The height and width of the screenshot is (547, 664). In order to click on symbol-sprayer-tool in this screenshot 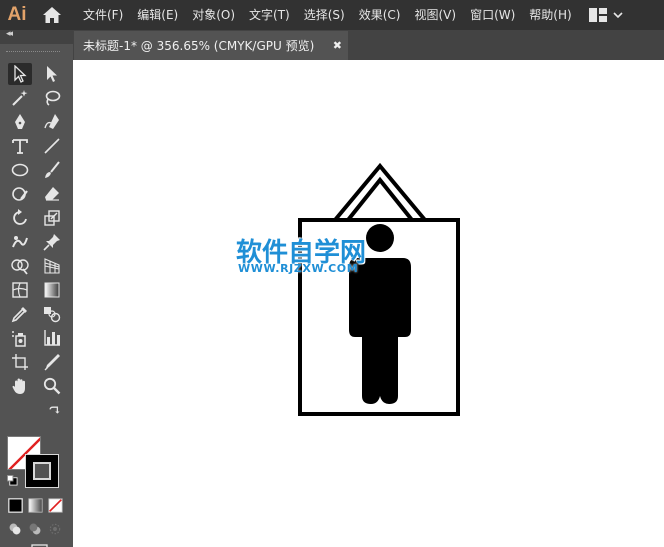, I will do `click(20, 338)`.